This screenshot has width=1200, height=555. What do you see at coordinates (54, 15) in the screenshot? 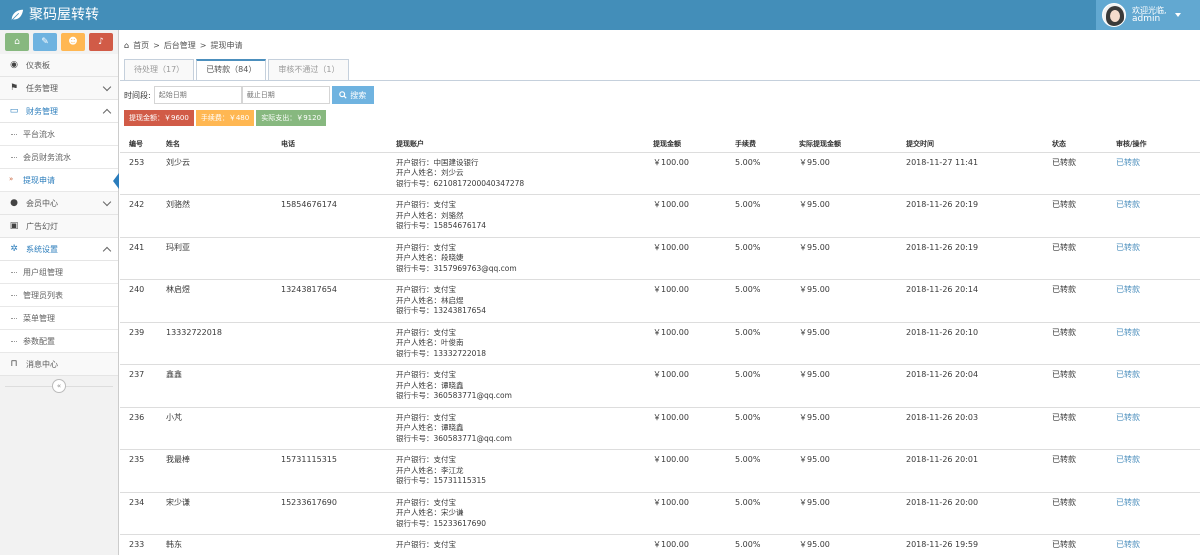
I see `brand: 聚码屋转转` at bounding box center [54, 15].